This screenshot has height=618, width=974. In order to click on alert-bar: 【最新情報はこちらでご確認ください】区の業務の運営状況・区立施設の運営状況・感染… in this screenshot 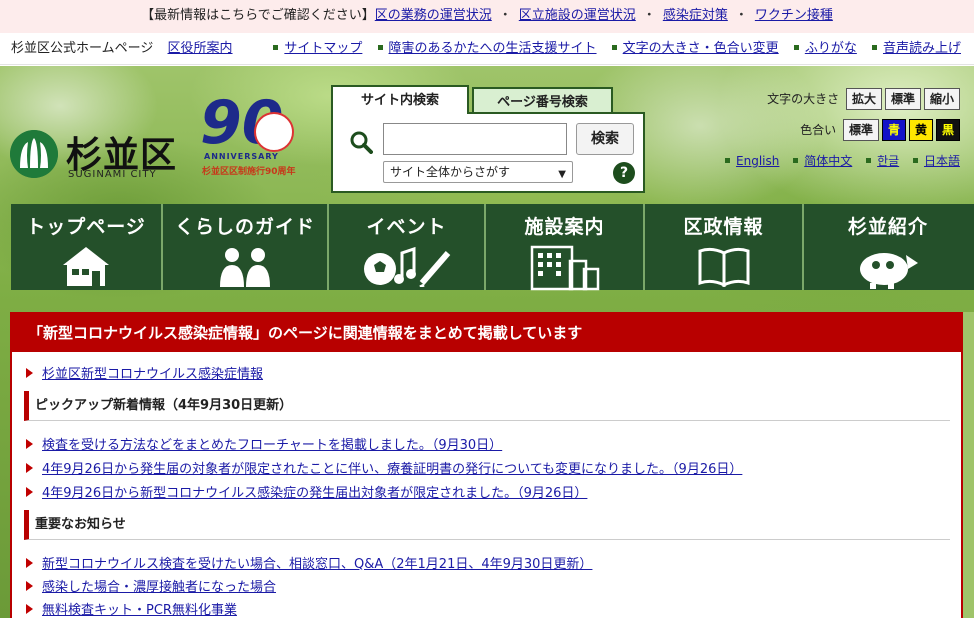, I will do `click(487, 16)`.